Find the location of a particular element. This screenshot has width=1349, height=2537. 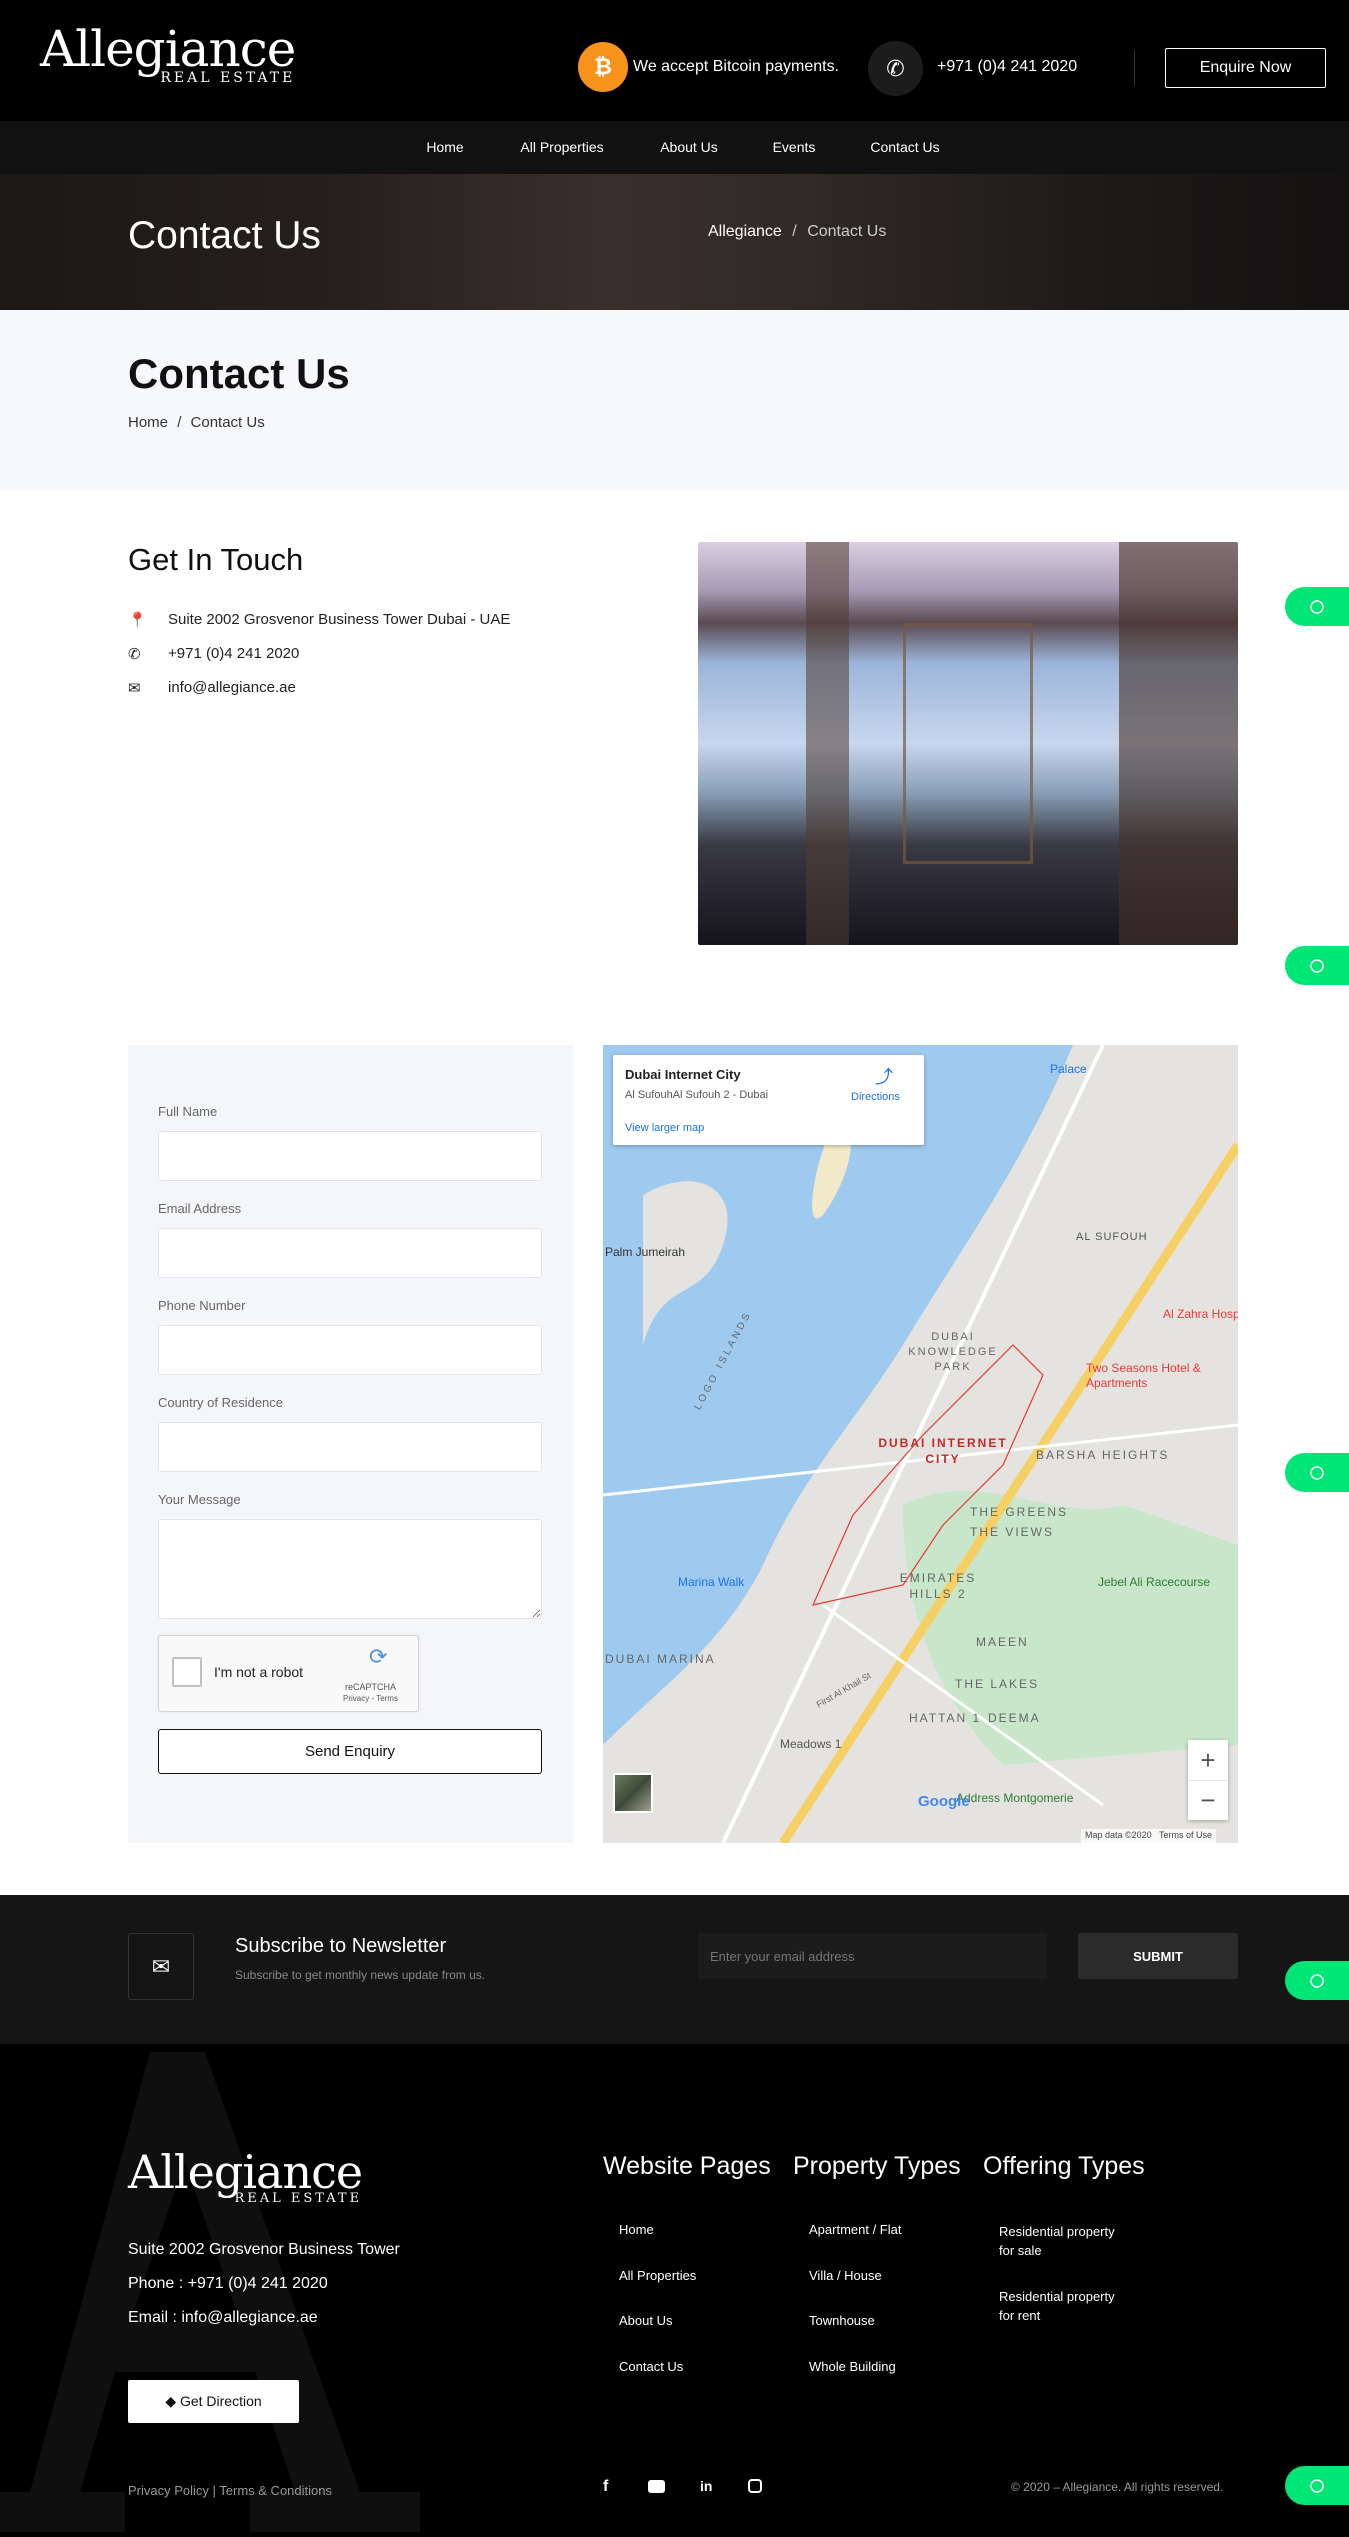

linkedin-icon: in is located at coordinates (706, 2486).